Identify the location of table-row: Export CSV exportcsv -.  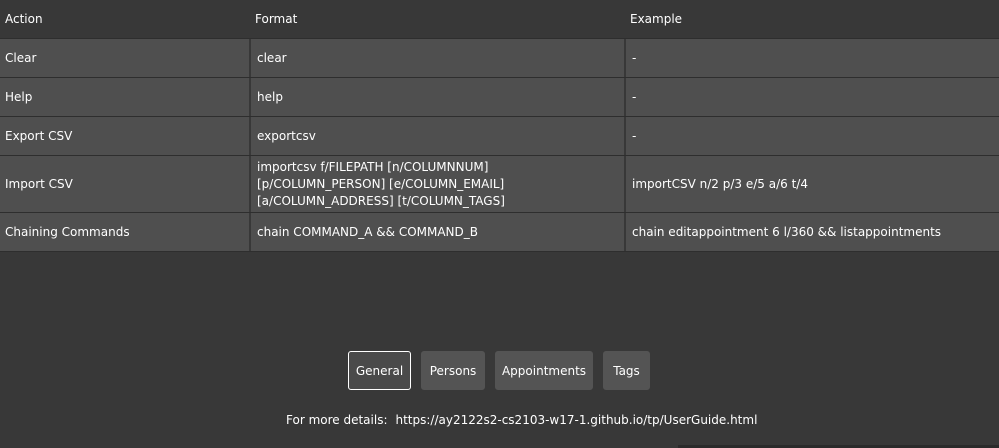
(499, 136).